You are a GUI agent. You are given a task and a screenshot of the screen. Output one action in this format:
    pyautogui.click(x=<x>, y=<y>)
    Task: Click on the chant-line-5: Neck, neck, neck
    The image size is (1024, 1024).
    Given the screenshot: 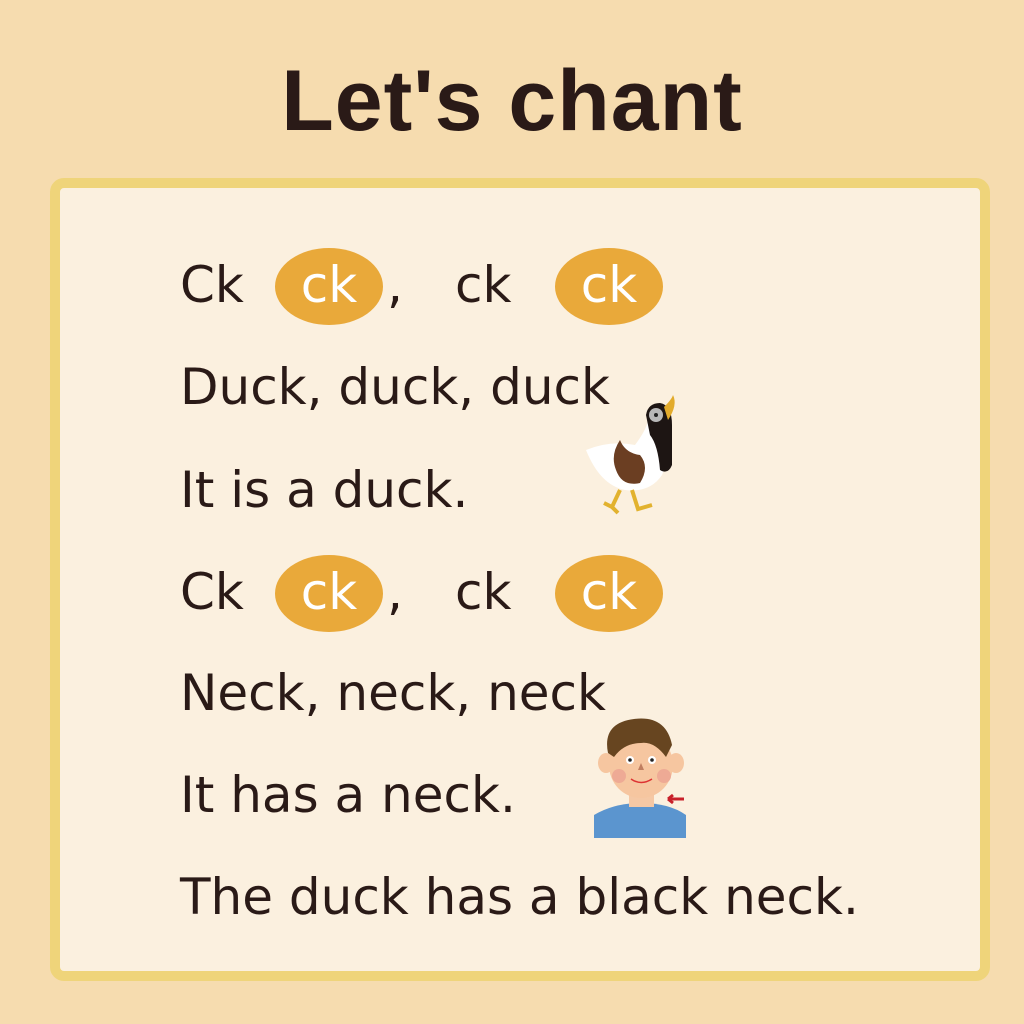 What is the action you would take?
    pyautogui.click(x=393, y=693)
    